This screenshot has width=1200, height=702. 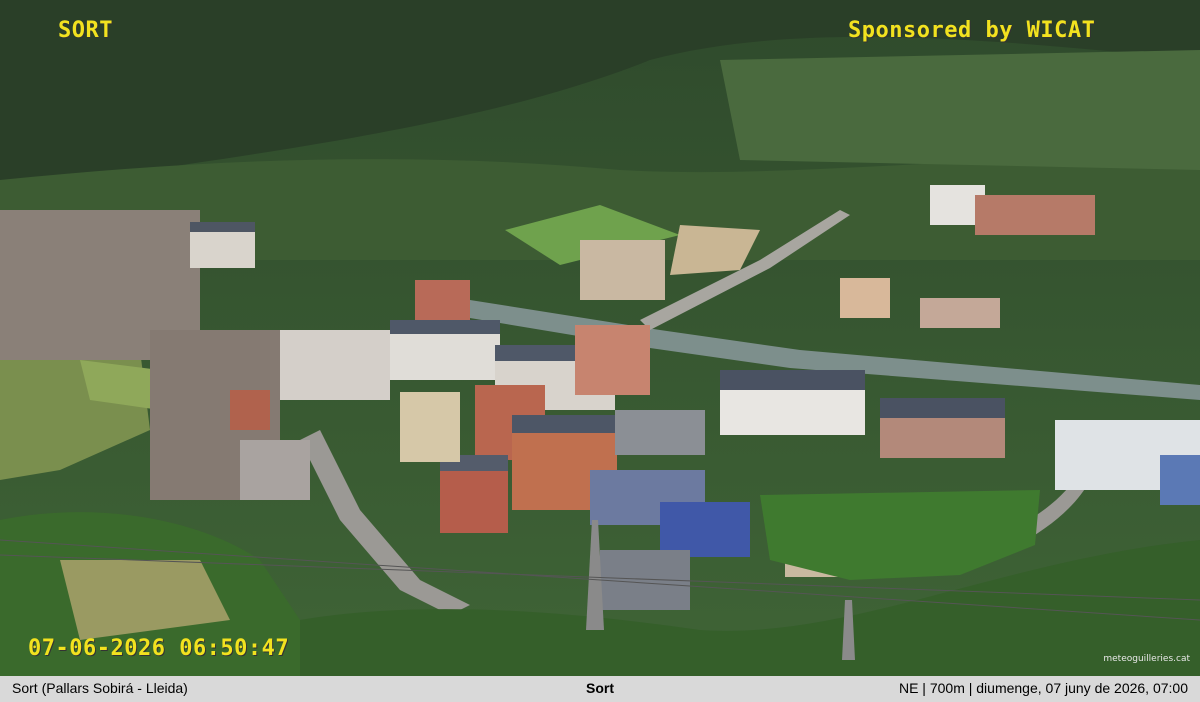 I want to click on watermark-label: meteoguilleries.cat, so click(x=1146, y=659).